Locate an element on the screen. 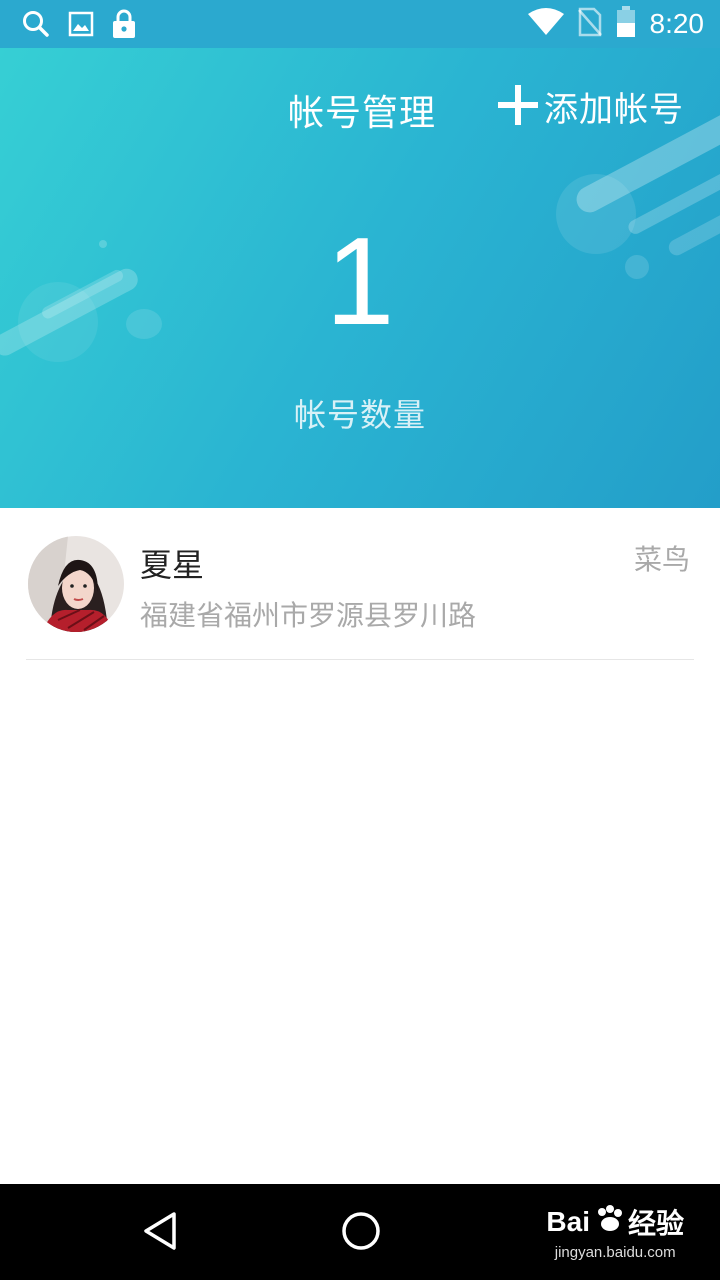 This screenshot has height=1280, width=720. lock-icon is located at coordinates (124, 26).